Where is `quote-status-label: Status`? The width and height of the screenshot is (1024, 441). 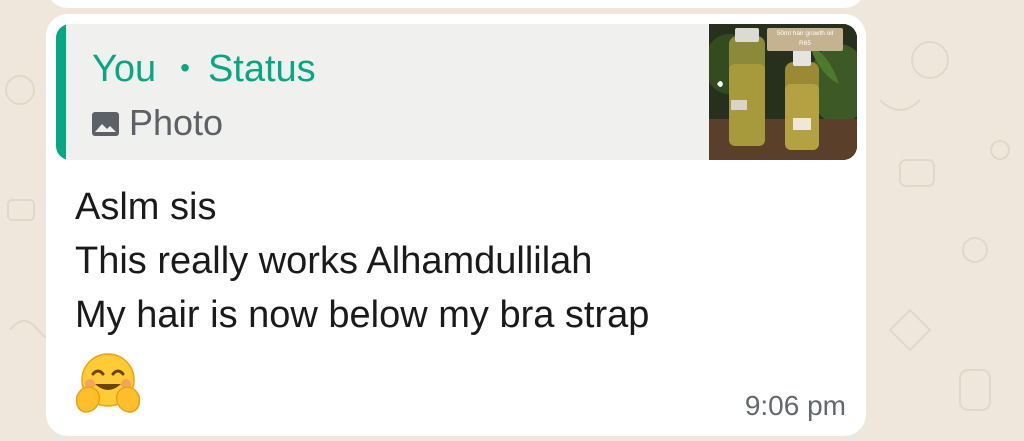 quote-status-label: Status is located at coordinates (261, 69).